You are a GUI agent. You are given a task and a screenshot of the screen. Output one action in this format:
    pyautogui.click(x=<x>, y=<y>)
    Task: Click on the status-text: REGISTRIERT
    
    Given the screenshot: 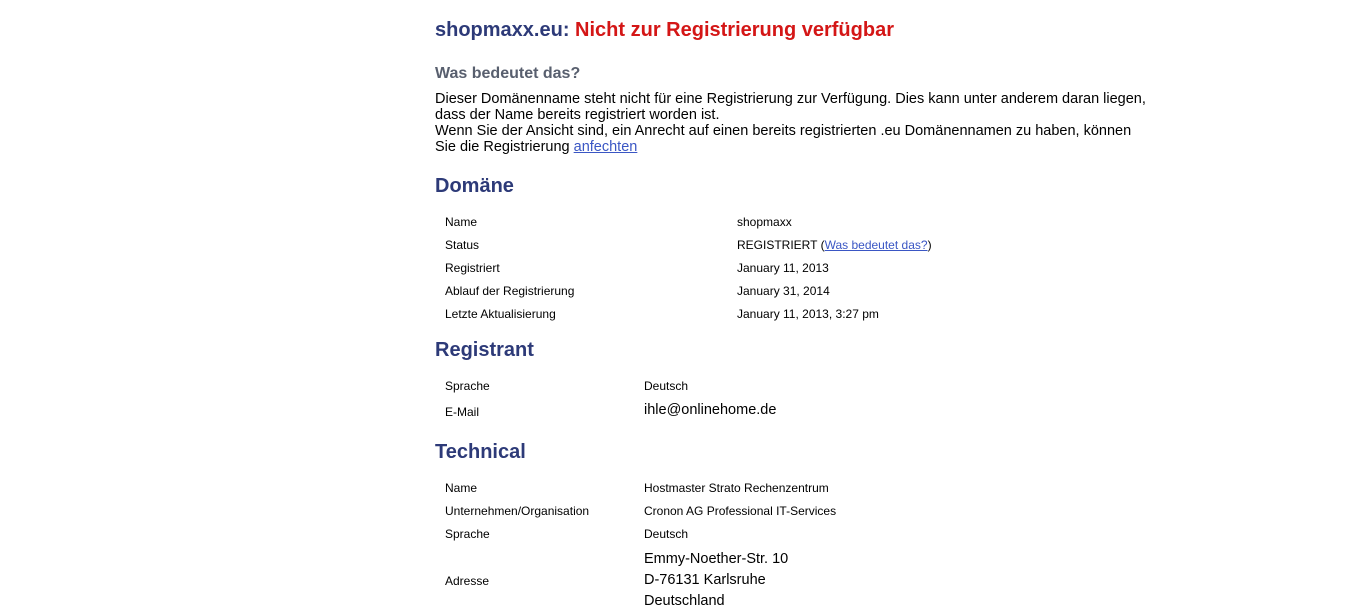 What is the action you would take?
    pyautogui.click(x=777, y=245)
    